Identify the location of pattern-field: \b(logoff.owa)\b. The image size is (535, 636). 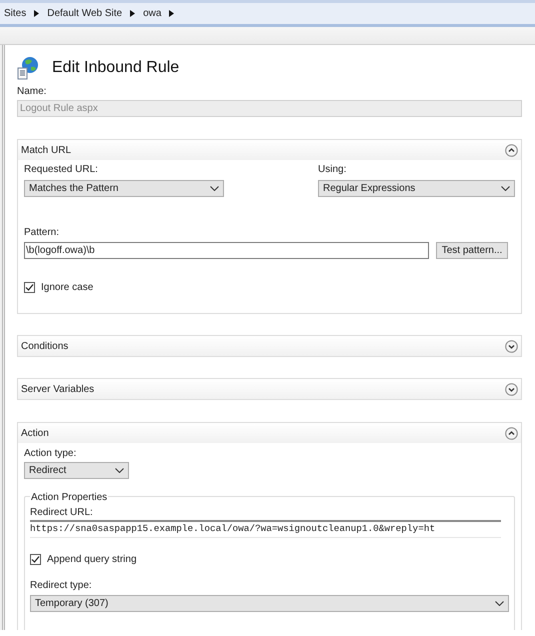
(226, 250).